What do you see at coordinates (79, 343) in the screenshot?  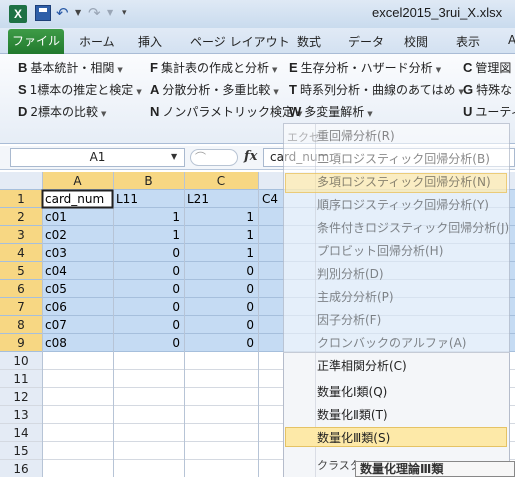 I see `cell-a: c08` at bounding box center [79, 343].